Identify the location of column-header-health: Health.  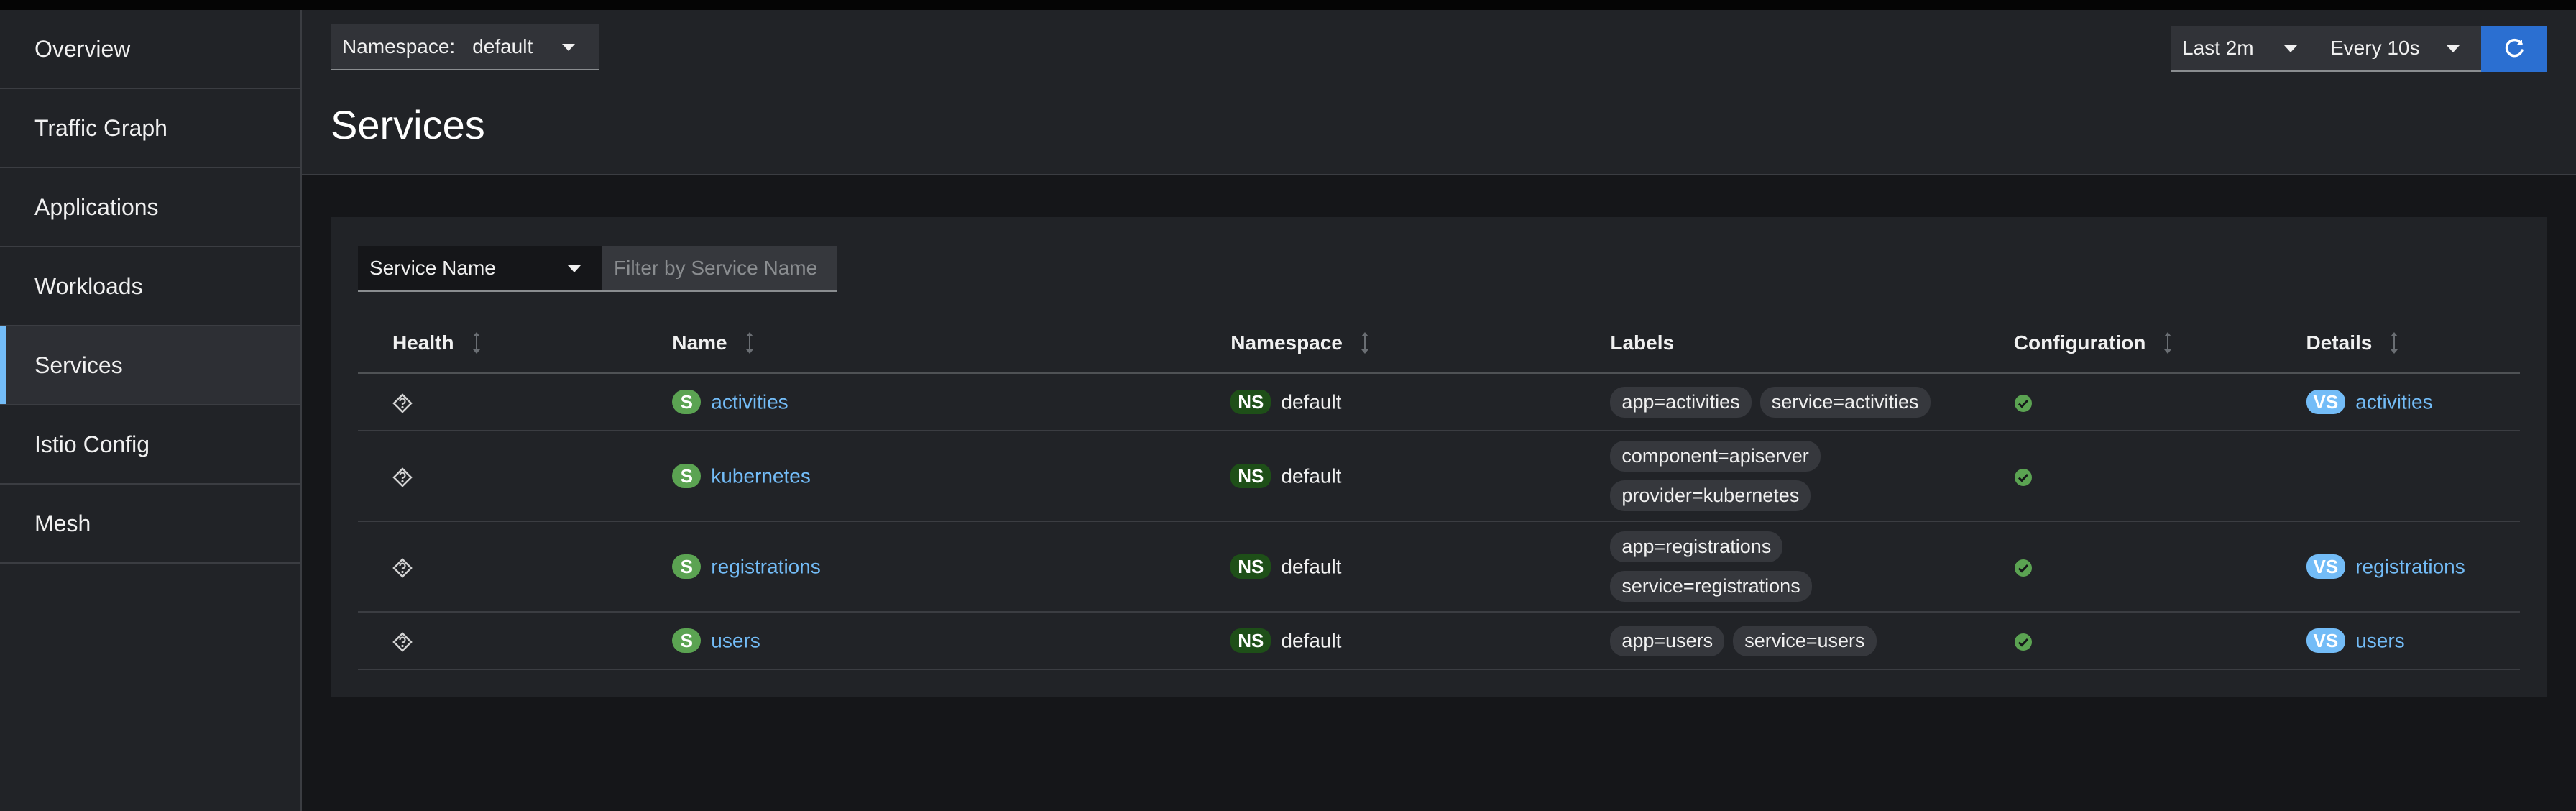
(515, 343).